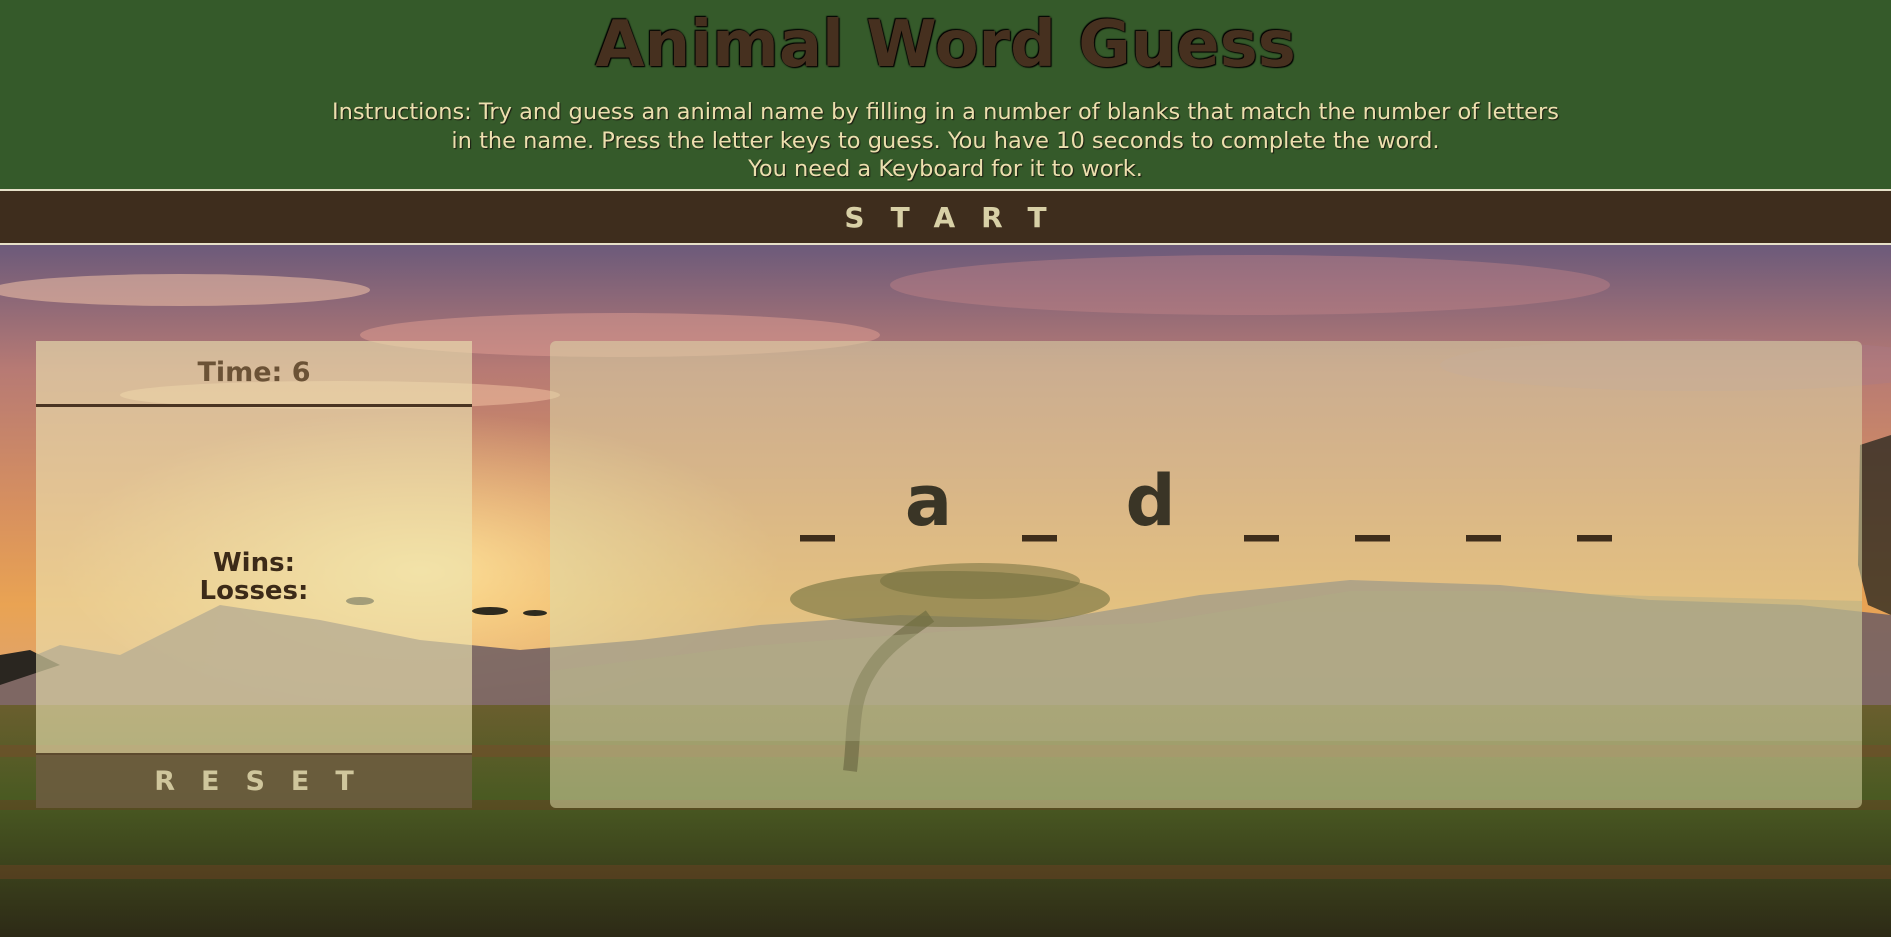 Image resolution: width=1891 pixels, height=937 pixels. I want to click on instructions-line: You need a Keyboard for it to work., so click(945, 169).